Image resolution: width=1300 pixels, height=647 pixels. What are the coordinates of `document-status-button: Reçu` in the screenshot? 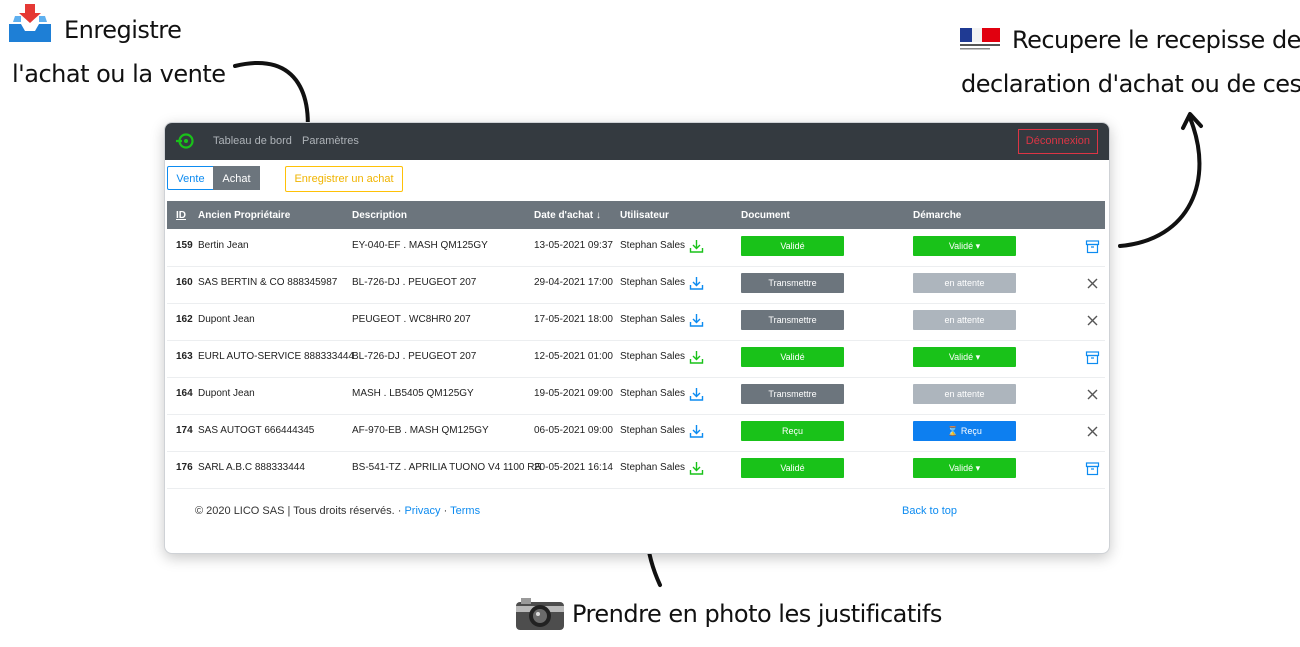 It's located at (792, 431).